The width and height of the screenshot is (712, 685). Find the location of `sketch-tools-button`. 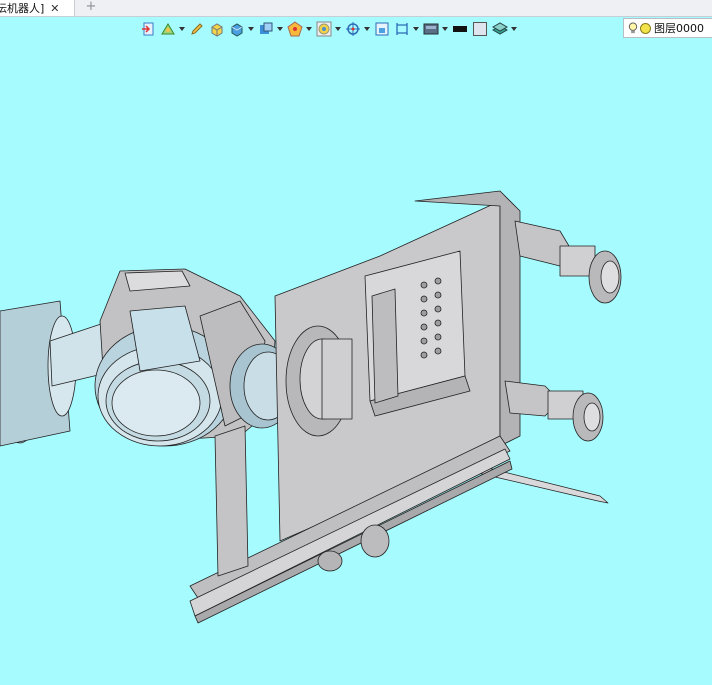

sketch-tools-button is located at coordinates (172, 29).